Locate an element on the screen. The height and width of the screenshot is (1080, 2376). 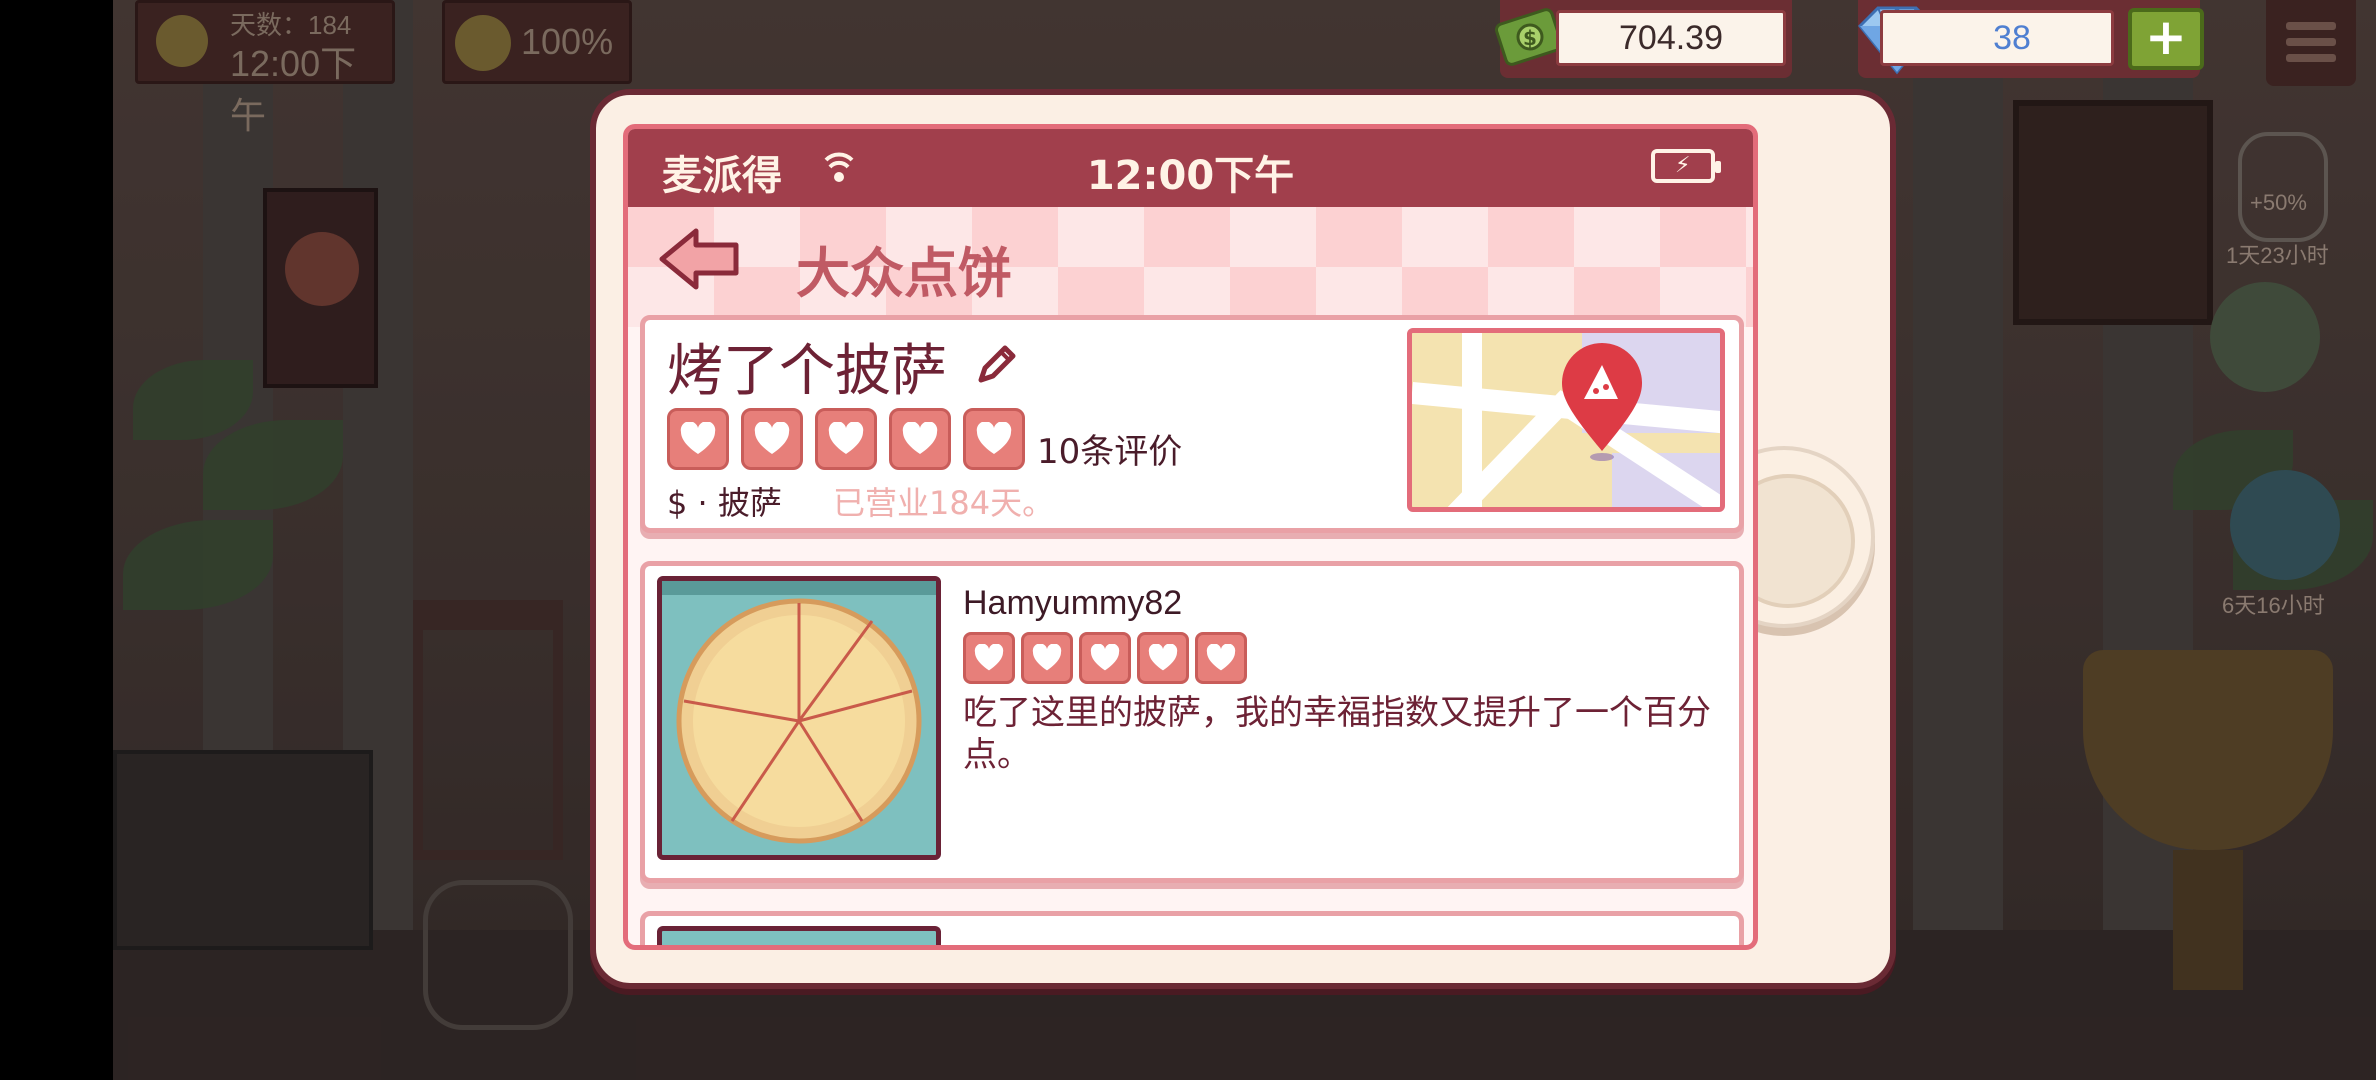
add-gems-button: + is located at coordinates (2166, 39).